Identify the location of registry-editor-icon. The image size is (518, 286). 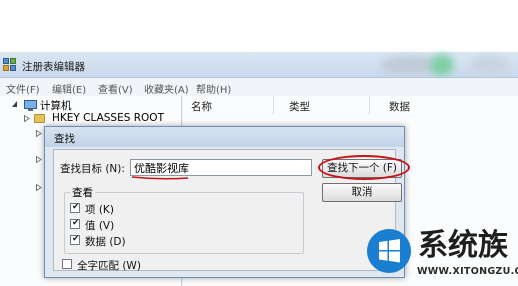
(9, 64).